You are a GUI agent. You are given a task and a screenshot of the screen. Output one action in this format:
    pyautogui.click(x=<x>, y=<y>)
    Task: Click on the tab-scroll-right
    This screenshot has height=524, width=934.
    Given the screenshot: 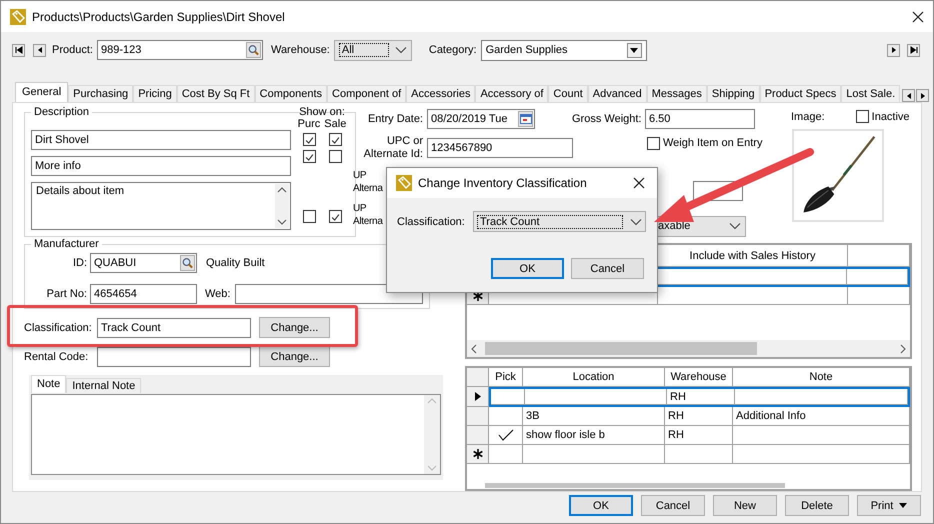 What is the action you would take?
    pyautogui.click(x=923, y=95)
    